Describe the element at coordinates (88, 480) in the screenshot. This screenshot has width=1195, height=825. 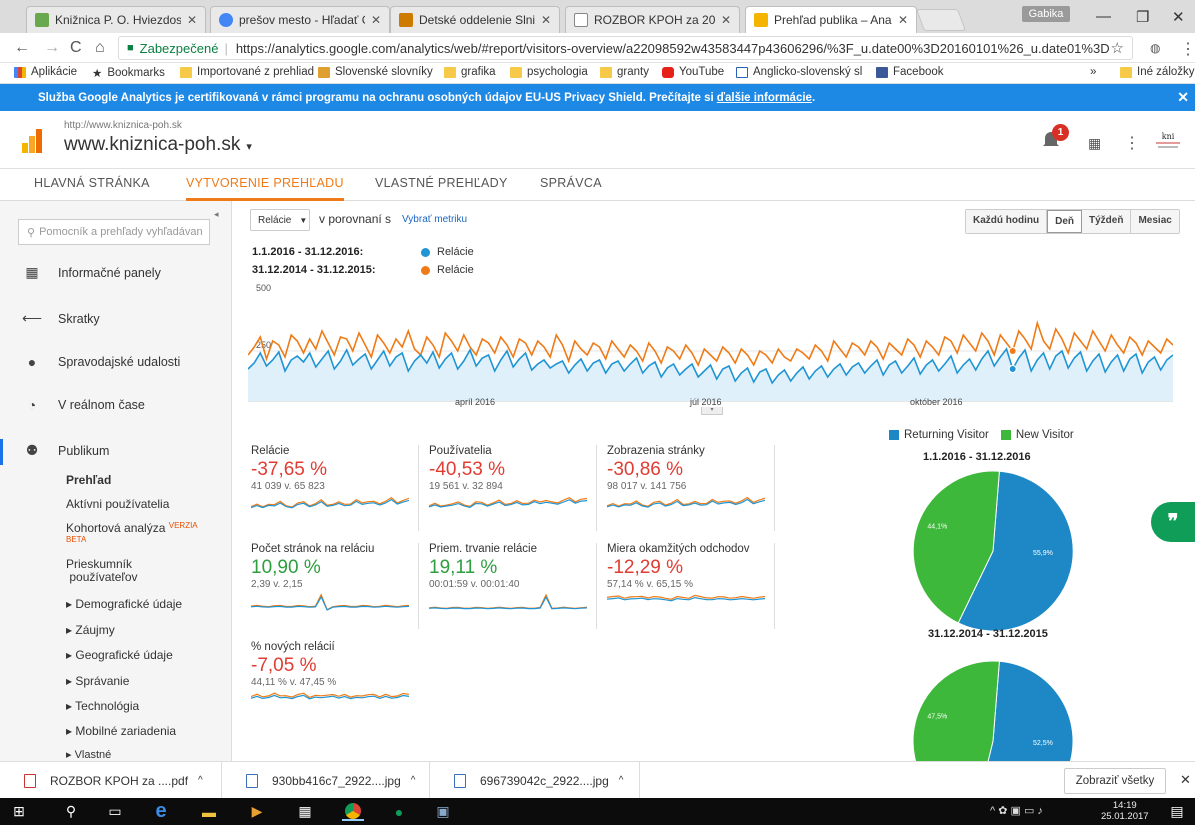
I see `sidebar-sub-overview: Prehľad` at that location.